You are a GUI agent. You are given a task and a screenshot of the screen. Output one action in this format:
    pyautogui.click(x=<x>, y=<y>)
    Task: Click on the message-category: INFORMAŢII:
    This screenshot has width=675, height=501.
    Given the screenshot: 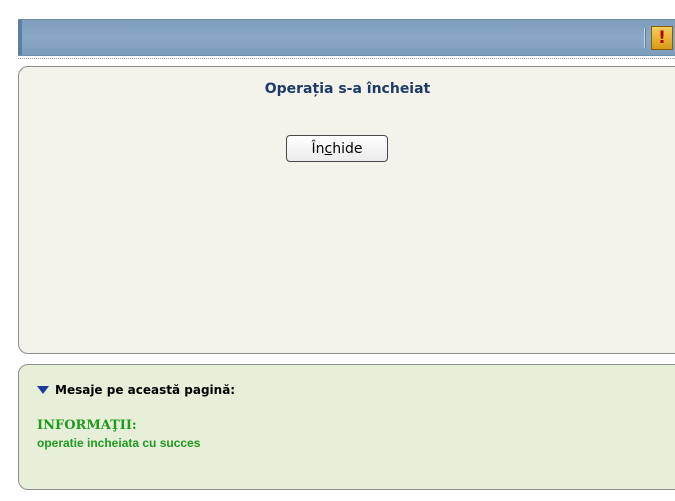 What is the action you would take?
    pyautogui.click(x=87, y=425)
    